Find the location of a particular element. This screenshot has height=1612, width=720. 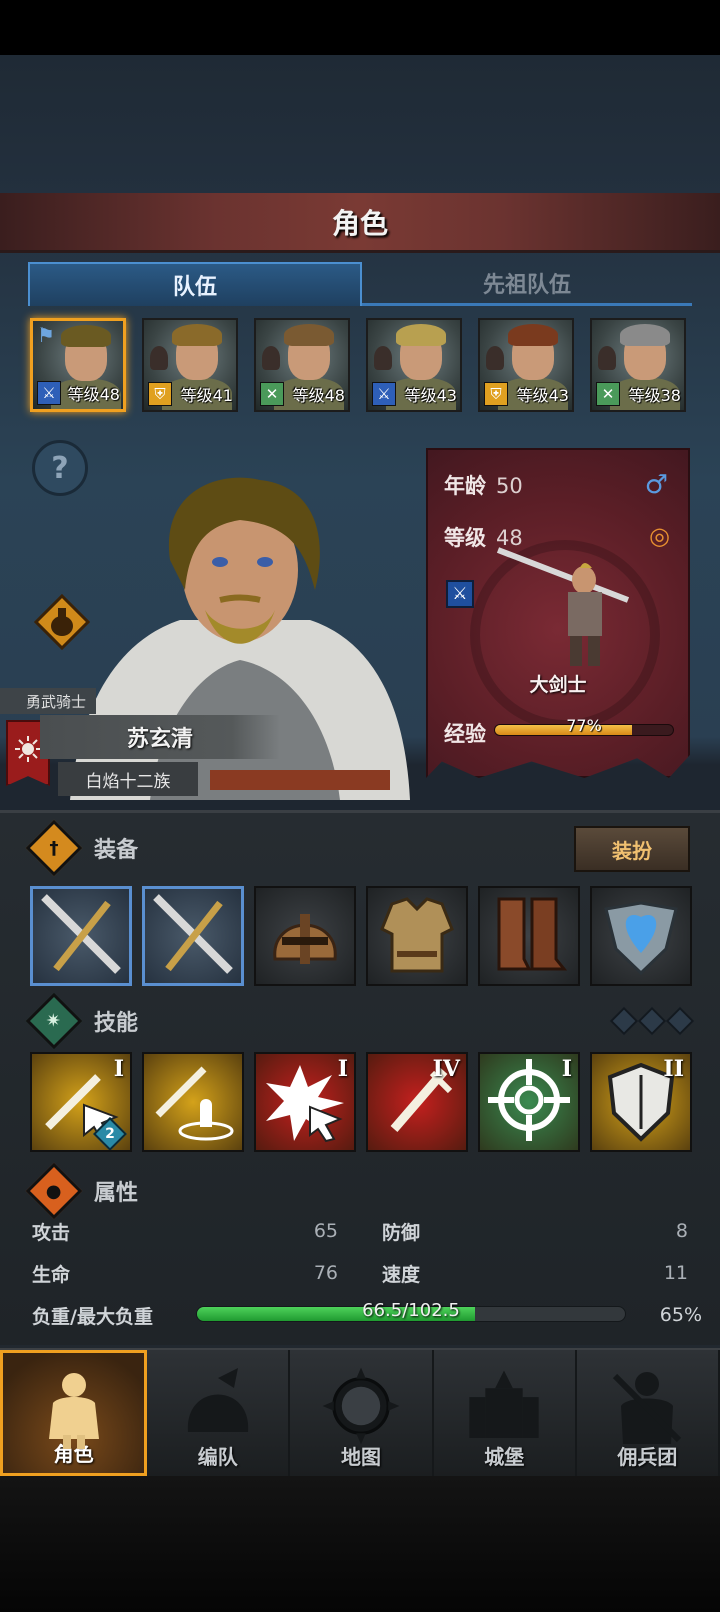

nav-item: 编队 is located at coordinates (219, 1413).